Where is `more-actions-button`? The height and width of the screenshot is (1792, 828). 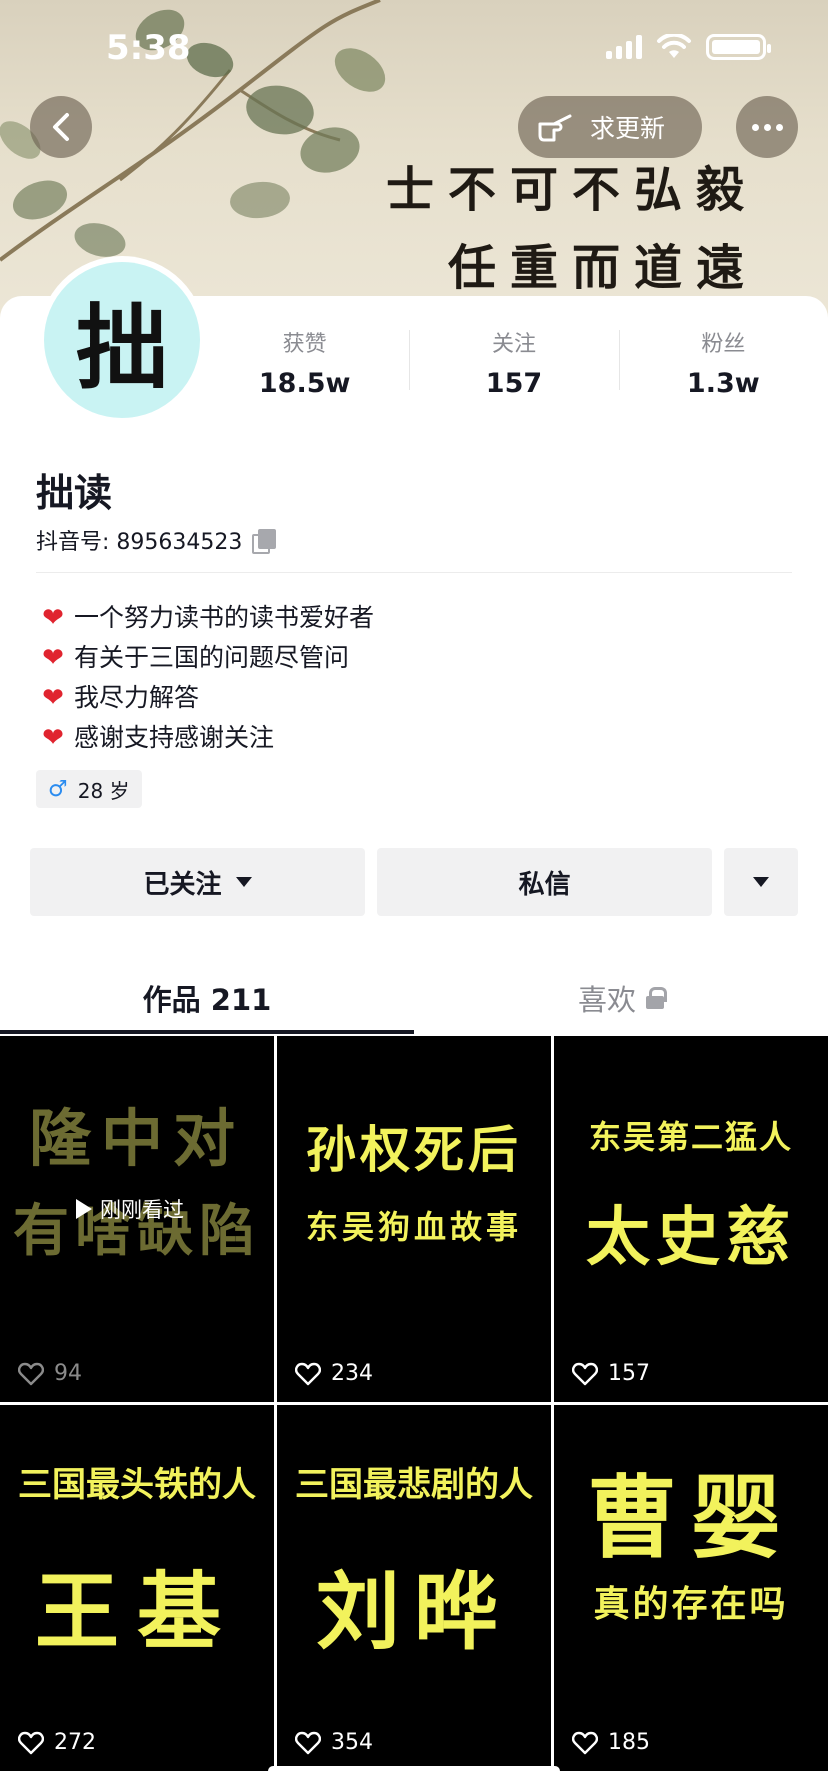 more-actions-button is located at coordinates (761, 882).